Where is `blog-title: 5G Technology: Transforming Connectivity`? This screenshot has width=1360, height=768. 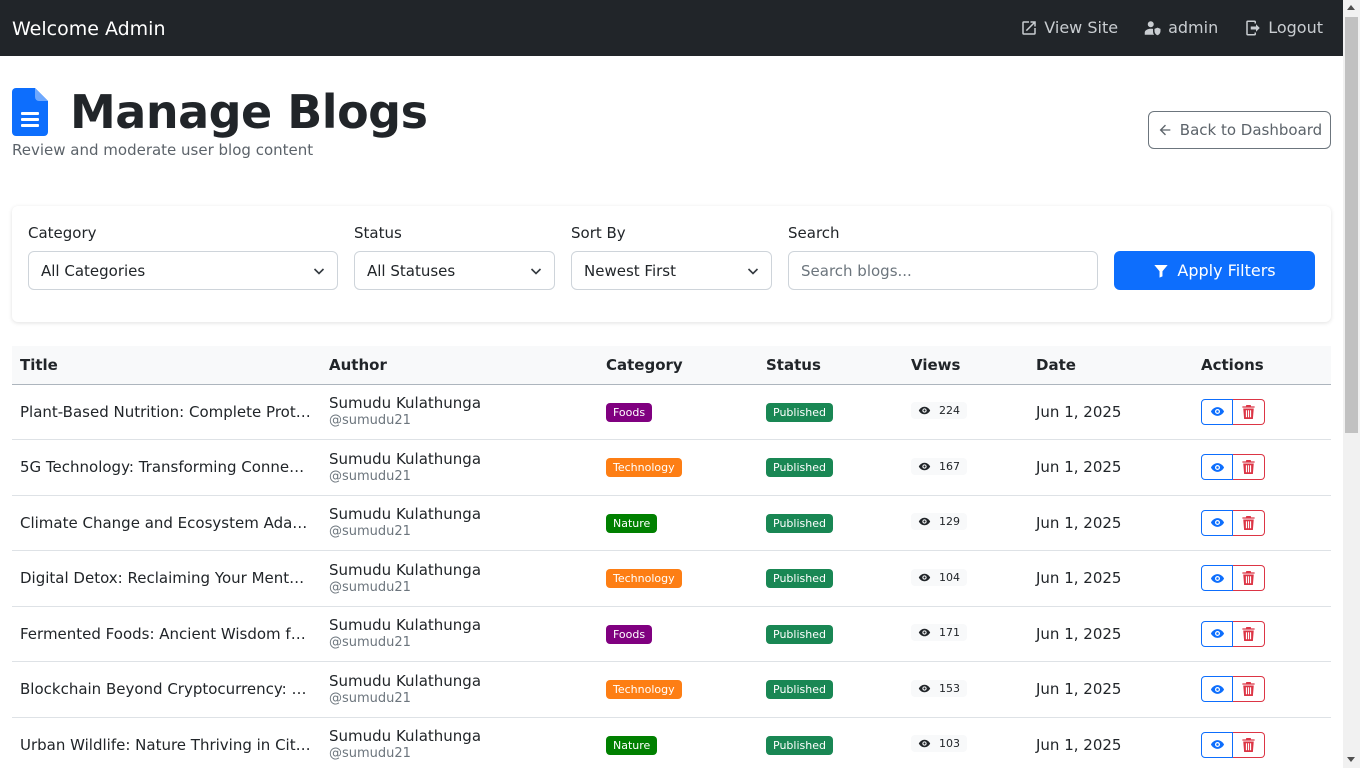
blog-title: 5G Technology: Transforming Connectivity is located at coordinates (166, 467).